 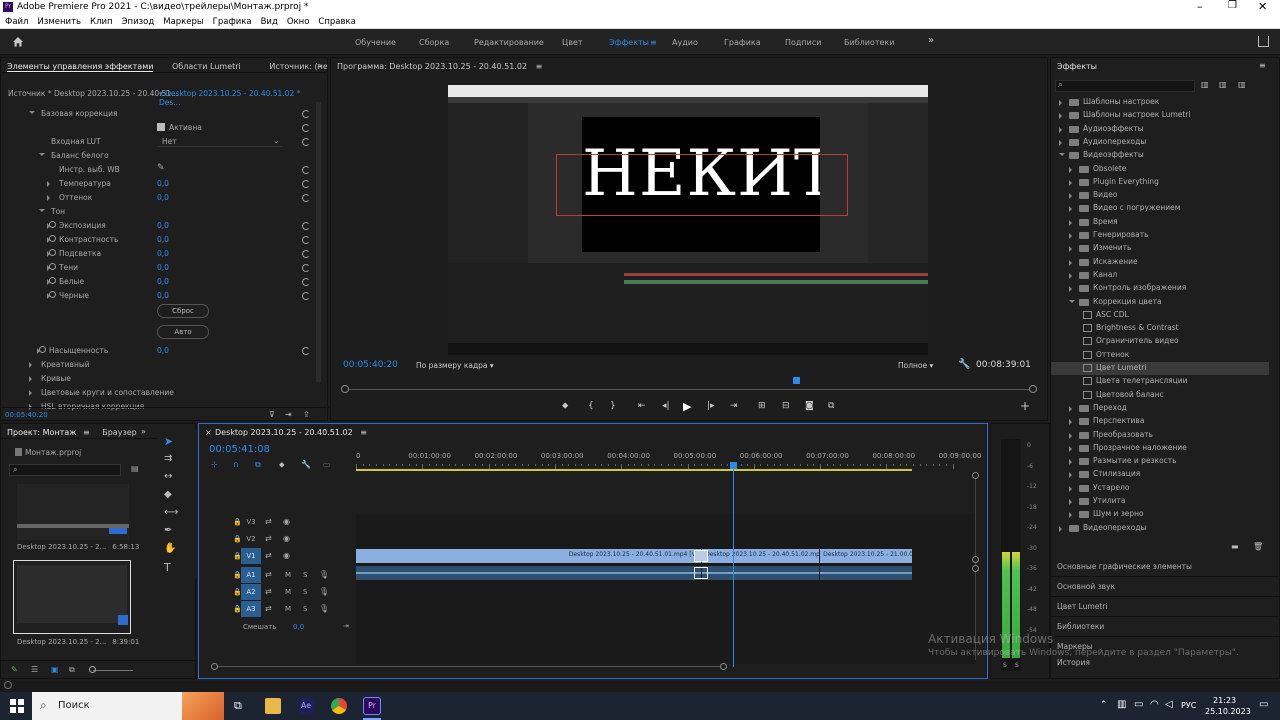 What do you see at coordinates (163, 267) in the screenshot?
I see `ec-value-shadows: 0,0` at bounding box center [163, 267].